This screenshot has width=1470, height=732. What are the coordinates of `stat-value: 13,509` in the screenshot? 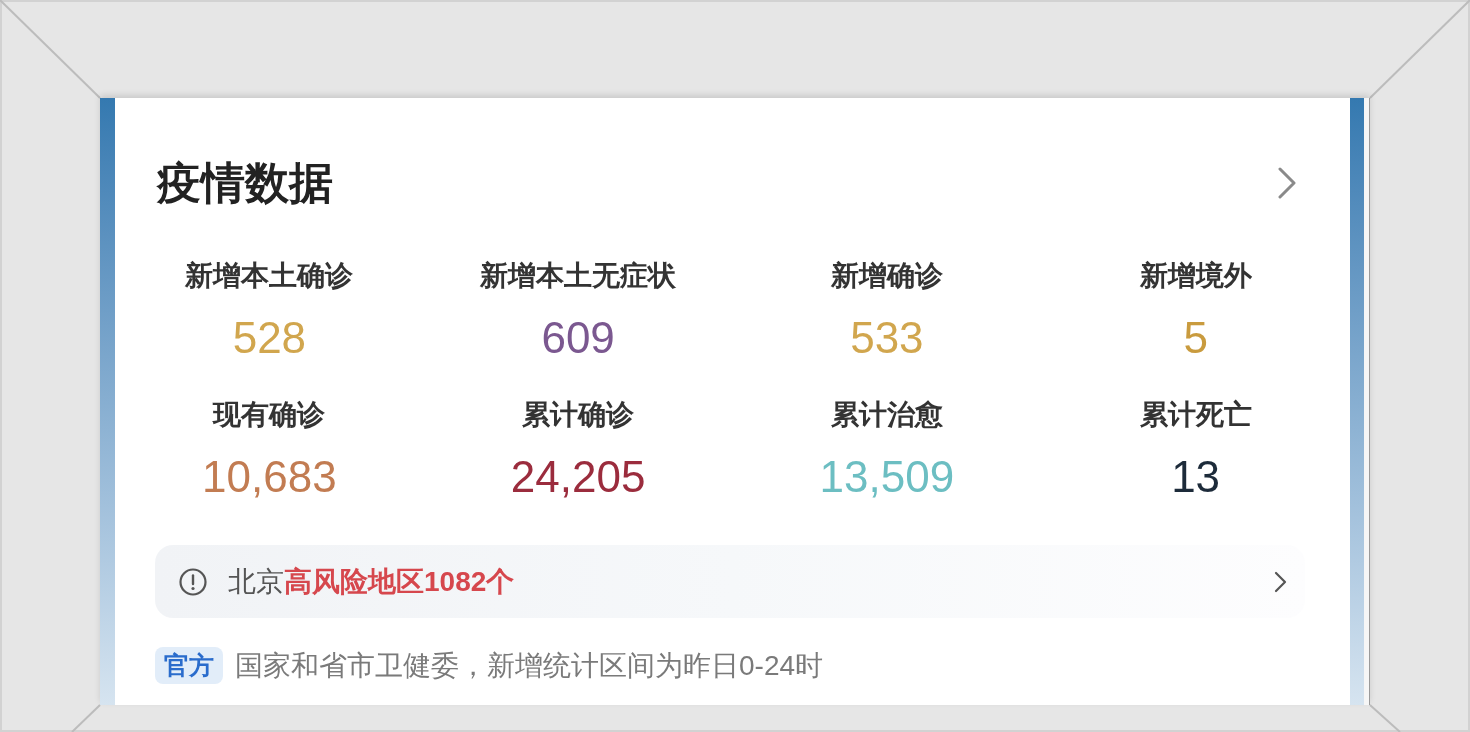 It's located at (887, 477).